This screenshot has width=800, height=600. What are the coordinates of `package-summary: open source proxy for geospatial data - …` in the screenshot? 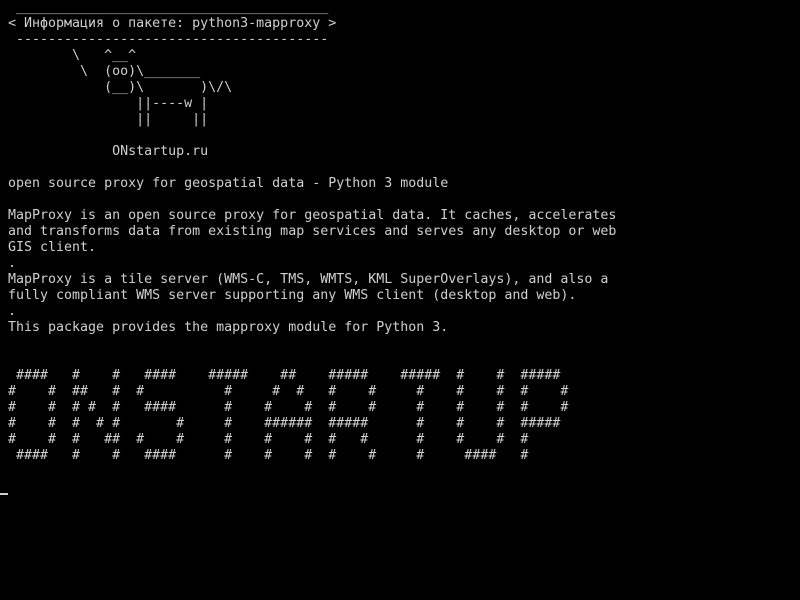 It's located at (228, 183).